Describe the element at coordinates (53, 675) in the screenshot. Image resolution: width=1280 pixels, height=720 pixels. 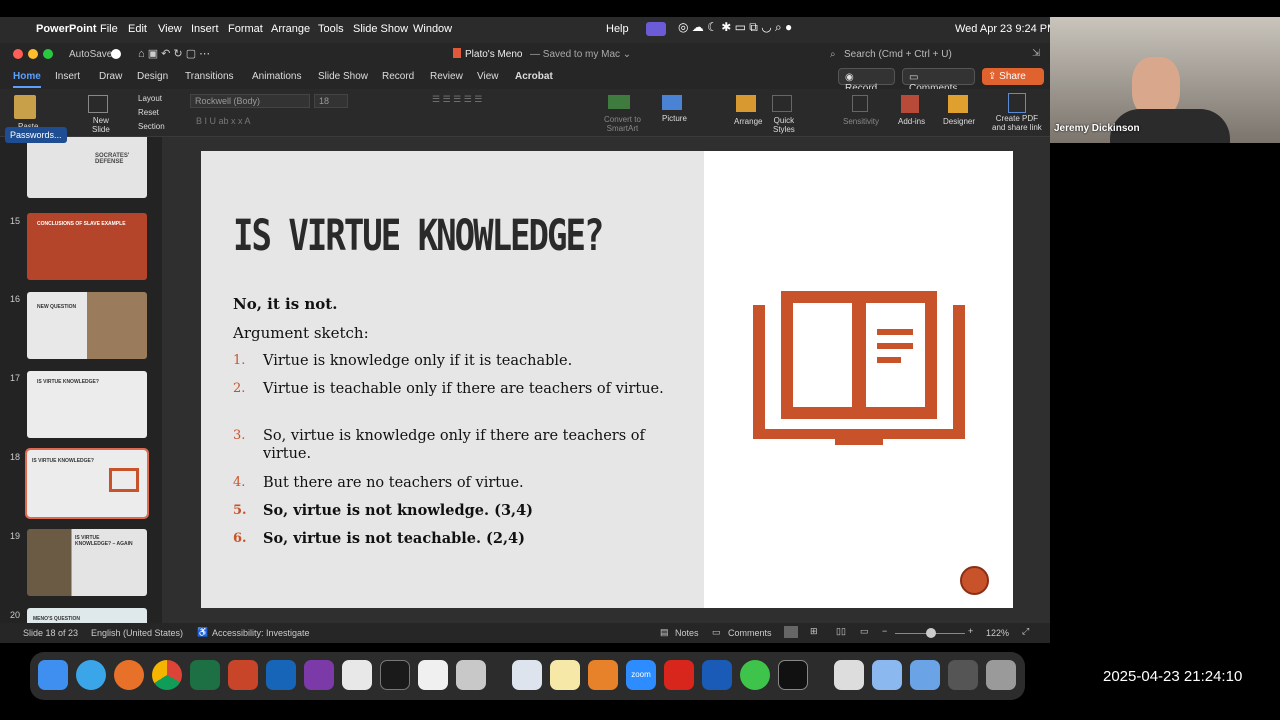
I see `finder-icon` at that location.